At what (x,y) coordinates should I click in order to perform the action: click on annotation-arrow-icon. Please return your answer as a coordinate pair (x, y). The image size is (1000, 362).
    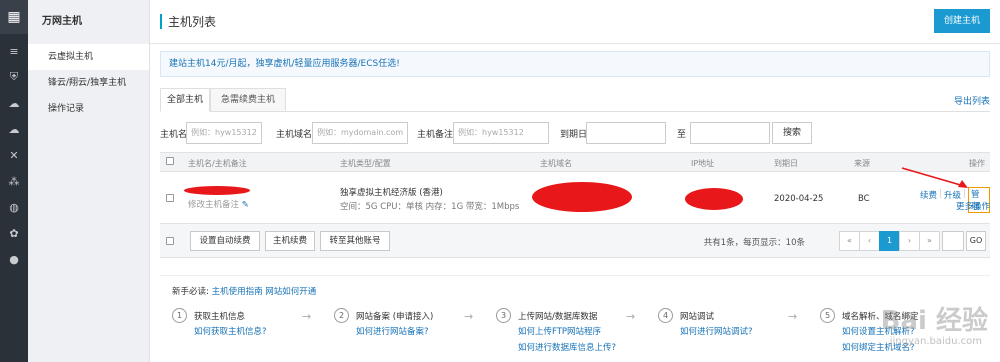
    Looking at the image, I should click on (934, 177).